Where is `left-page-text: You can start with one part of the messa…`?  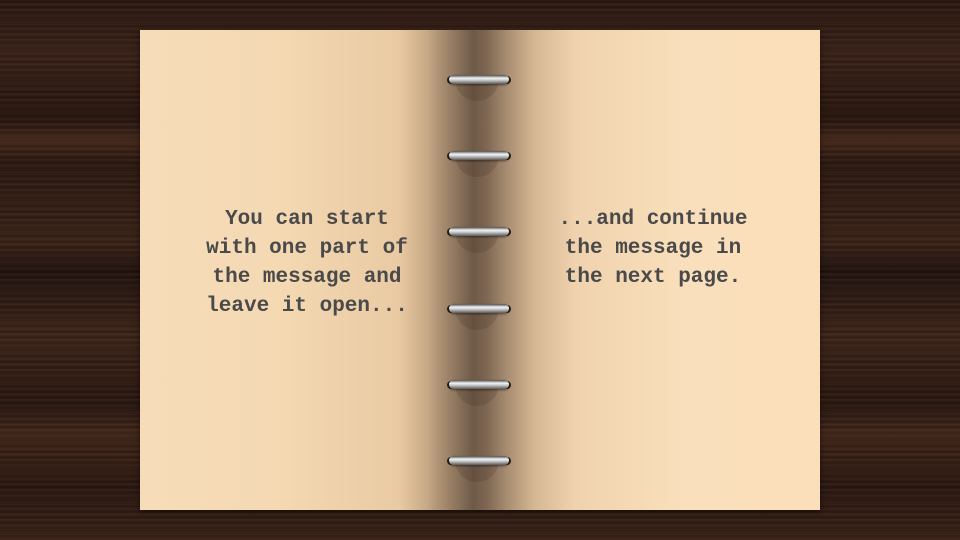 left-page-text: You can start with one part of the messa… is located at coordinates (307, 263).